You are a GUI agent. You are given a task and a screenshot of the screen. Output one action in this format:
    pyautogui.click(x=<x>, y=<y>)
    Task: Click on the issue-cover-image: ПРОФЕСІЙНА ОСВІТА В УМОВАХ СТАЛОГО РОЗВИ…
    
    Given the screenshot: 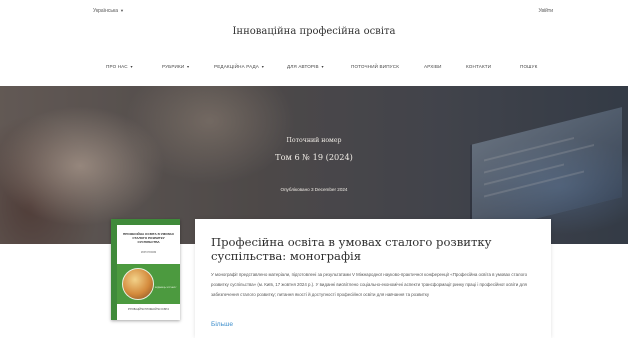 What is the action you would take?
    pyautogui.click(x=145, y=269)
    